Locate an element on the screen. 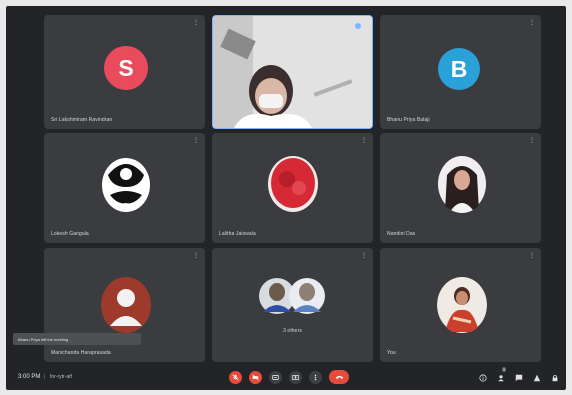  participant-tile: ⋮ S Sri Lakshmiram Ravindran is located at coordinates (124, 72).